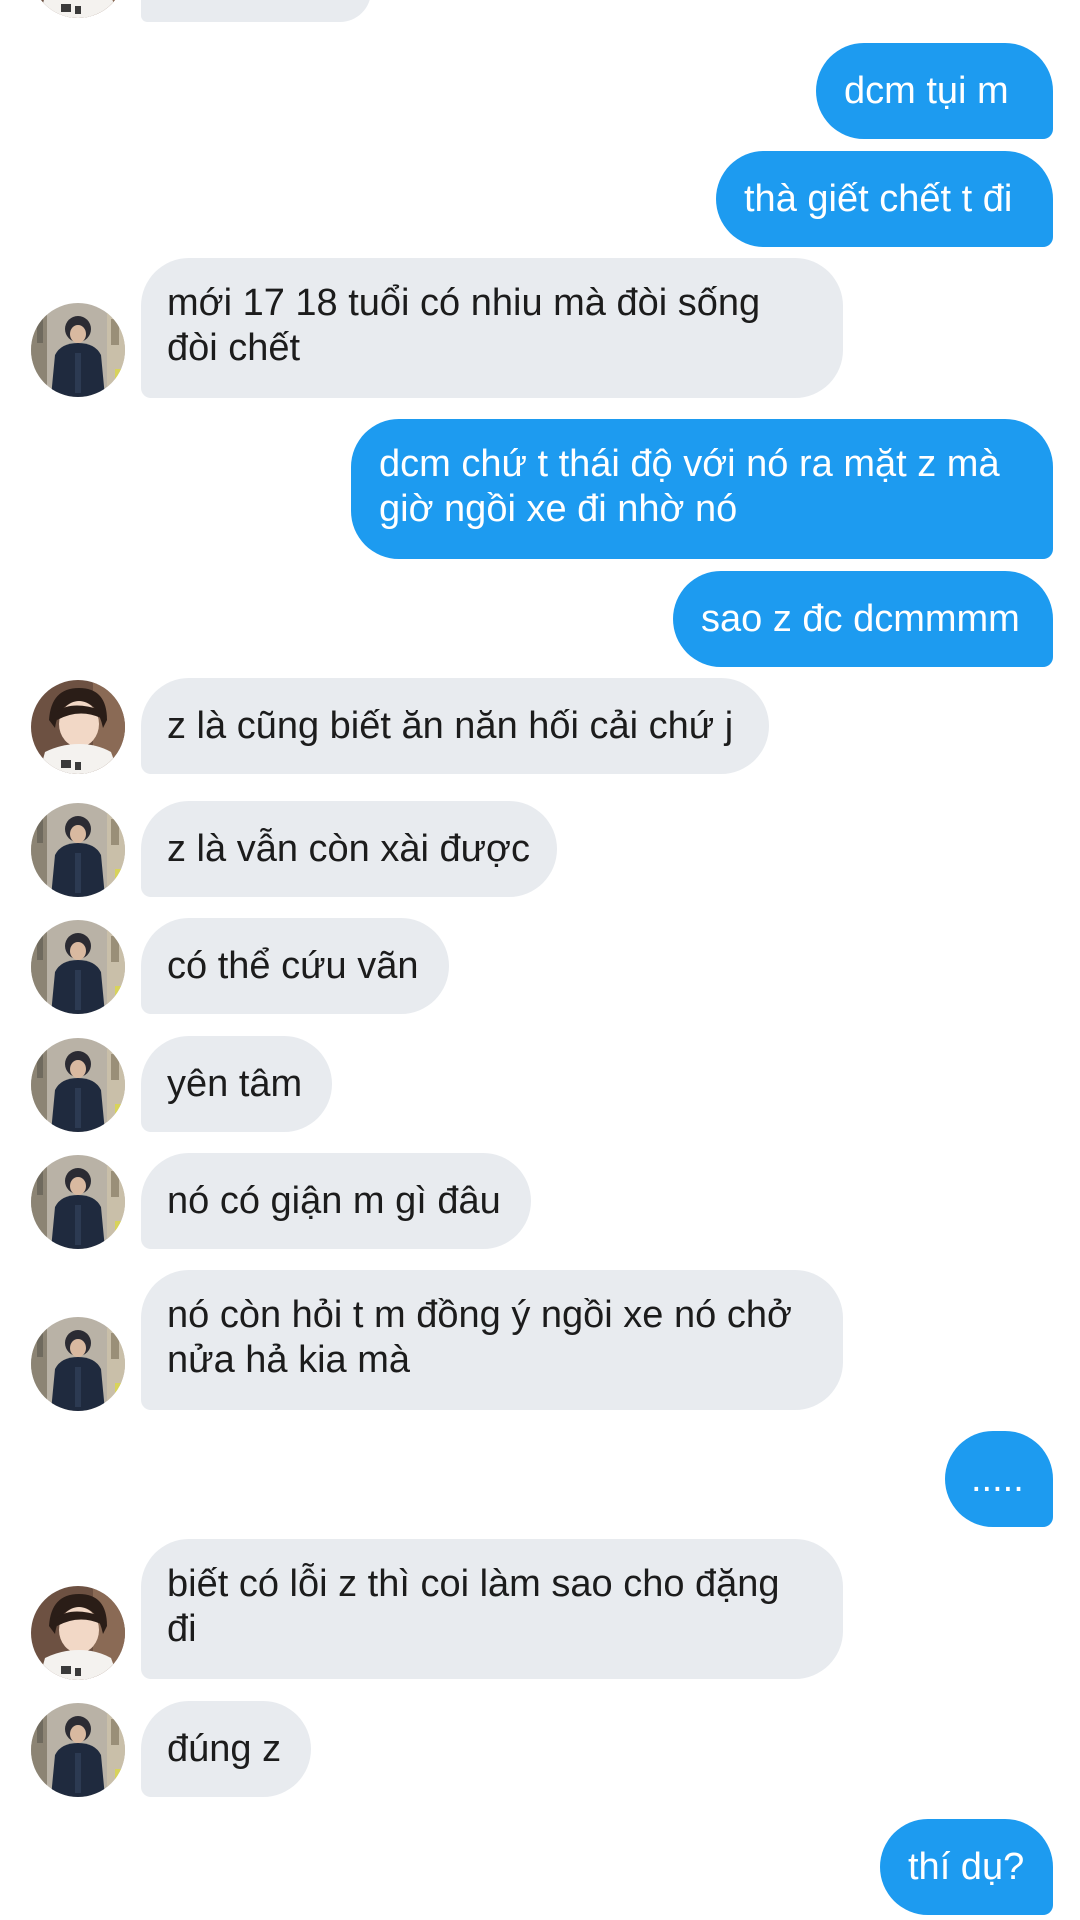  I want to click on message-text: sao z đc dcmmmm, so click(860, 618).